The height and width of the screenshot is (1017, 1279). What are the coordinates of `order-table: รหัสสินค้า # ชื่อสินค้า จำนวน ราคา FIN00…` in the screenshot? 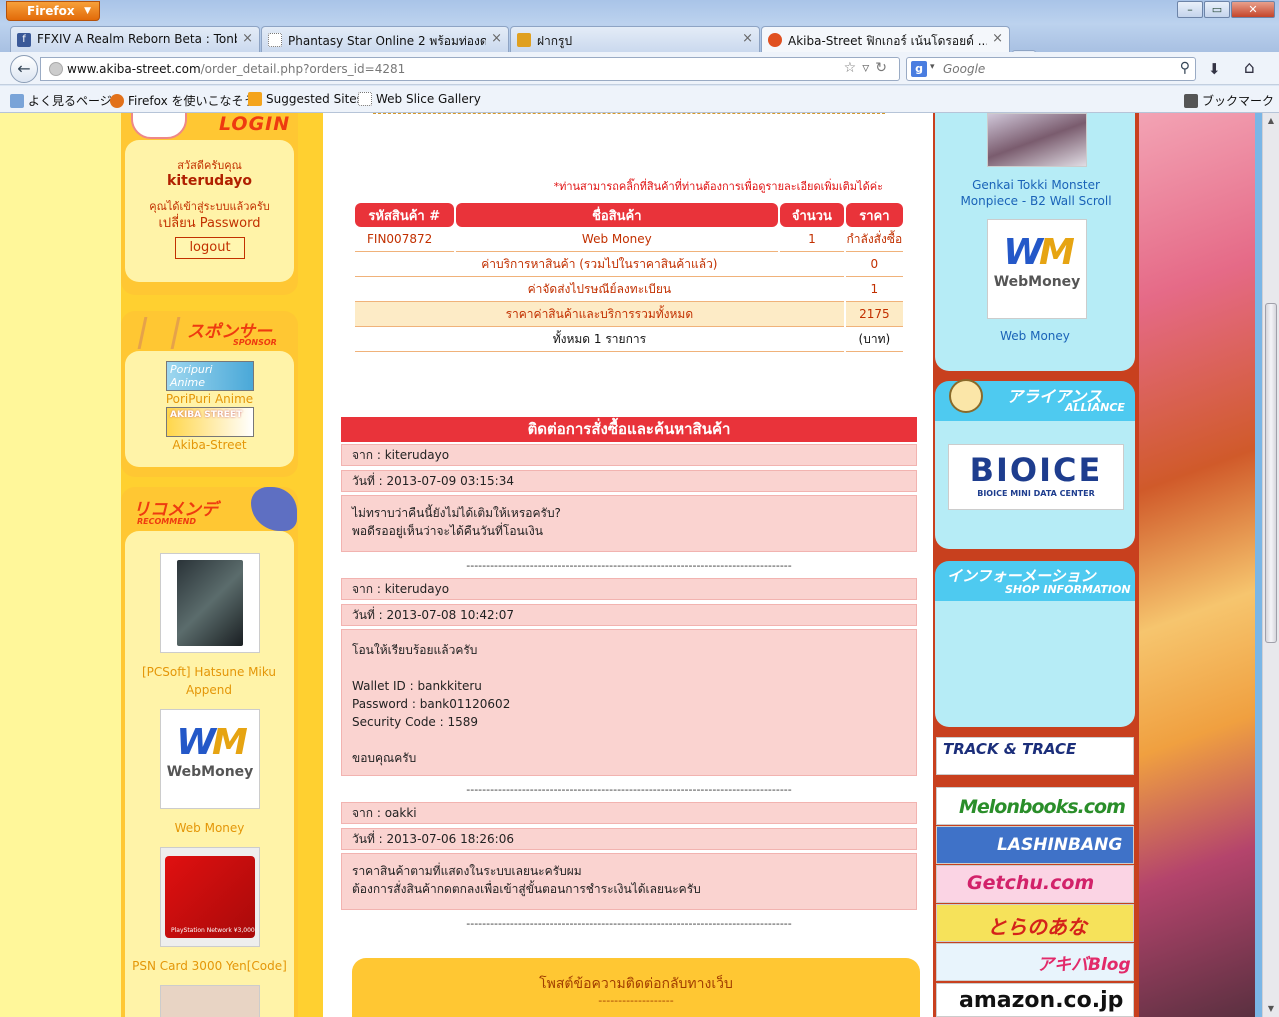 It's located at (629, 277).